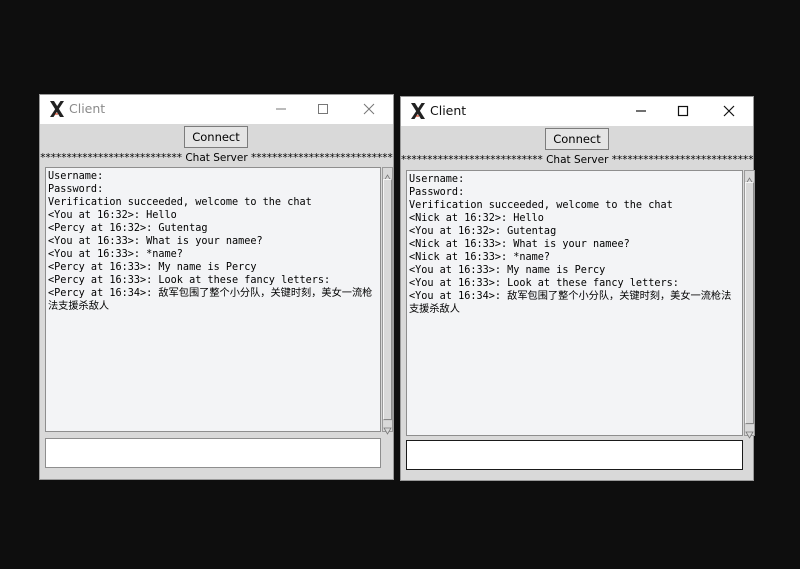 Image resolution: width=800 pixels, height=569 pixels. Describe the element at coordinates (155, 241) in the screenshot. I see `chat-log-line: <You at 16:33>: What is your namee?` at that location.